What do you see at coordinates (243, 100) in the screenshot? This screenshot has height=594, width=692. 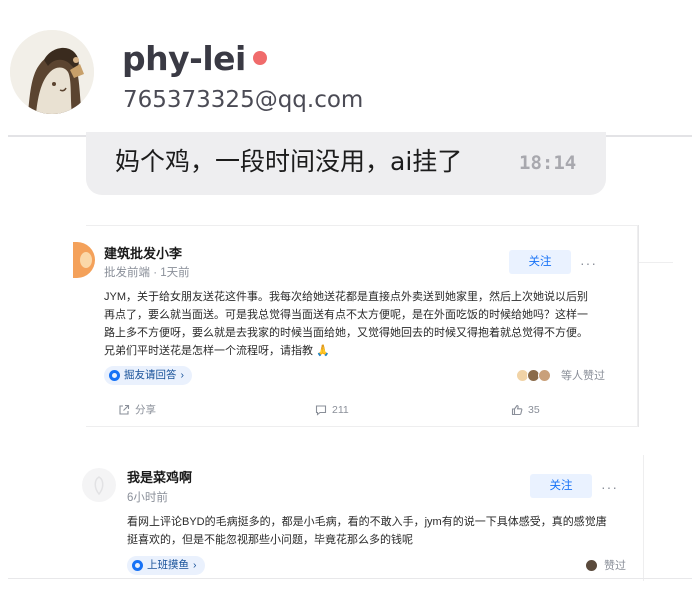 I see `user-email: 765373325@qq.com` at bounding box center [243, 100].